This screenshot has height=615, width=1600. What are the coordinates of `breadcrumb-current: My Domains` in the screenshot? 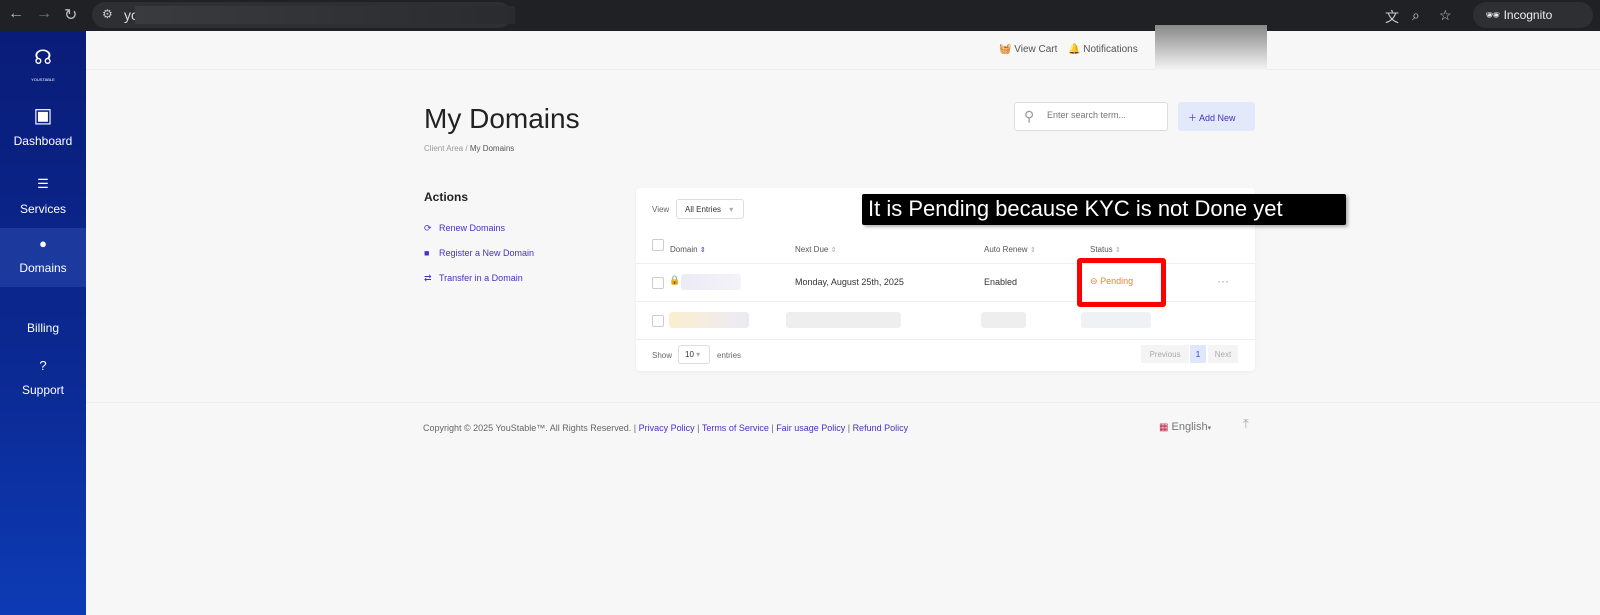 It's located at (492, 148).